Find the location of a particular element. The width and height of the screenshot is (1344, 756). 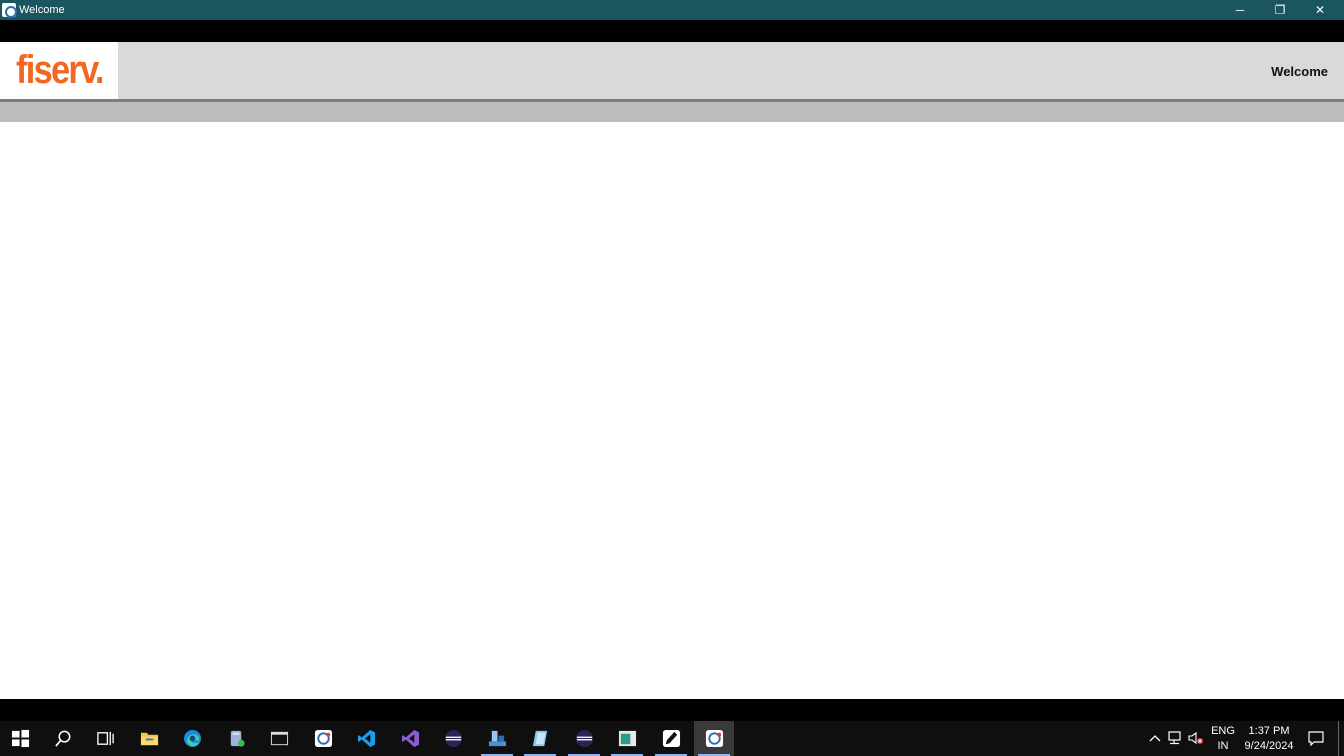

task-view-icon is located at coordinates (105, 738).